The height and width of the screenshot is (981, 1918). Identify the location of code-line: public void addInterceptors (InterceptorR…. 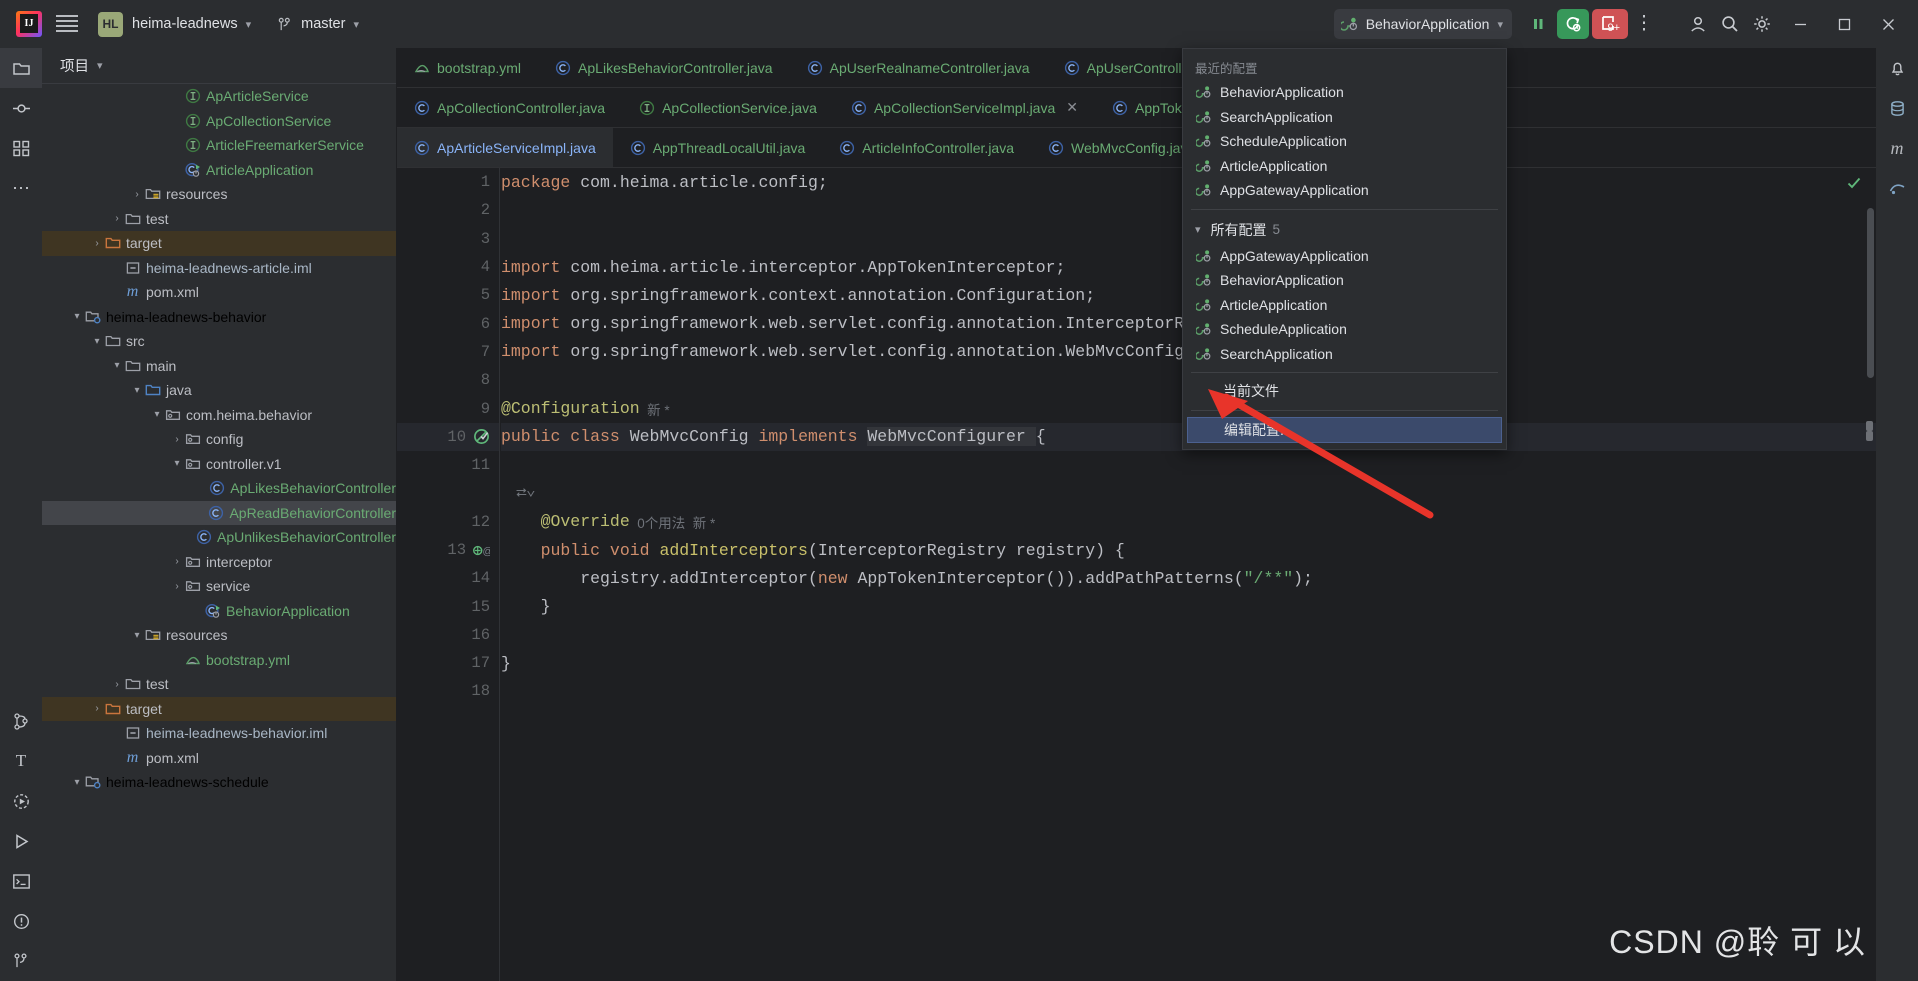
(1188, 550).